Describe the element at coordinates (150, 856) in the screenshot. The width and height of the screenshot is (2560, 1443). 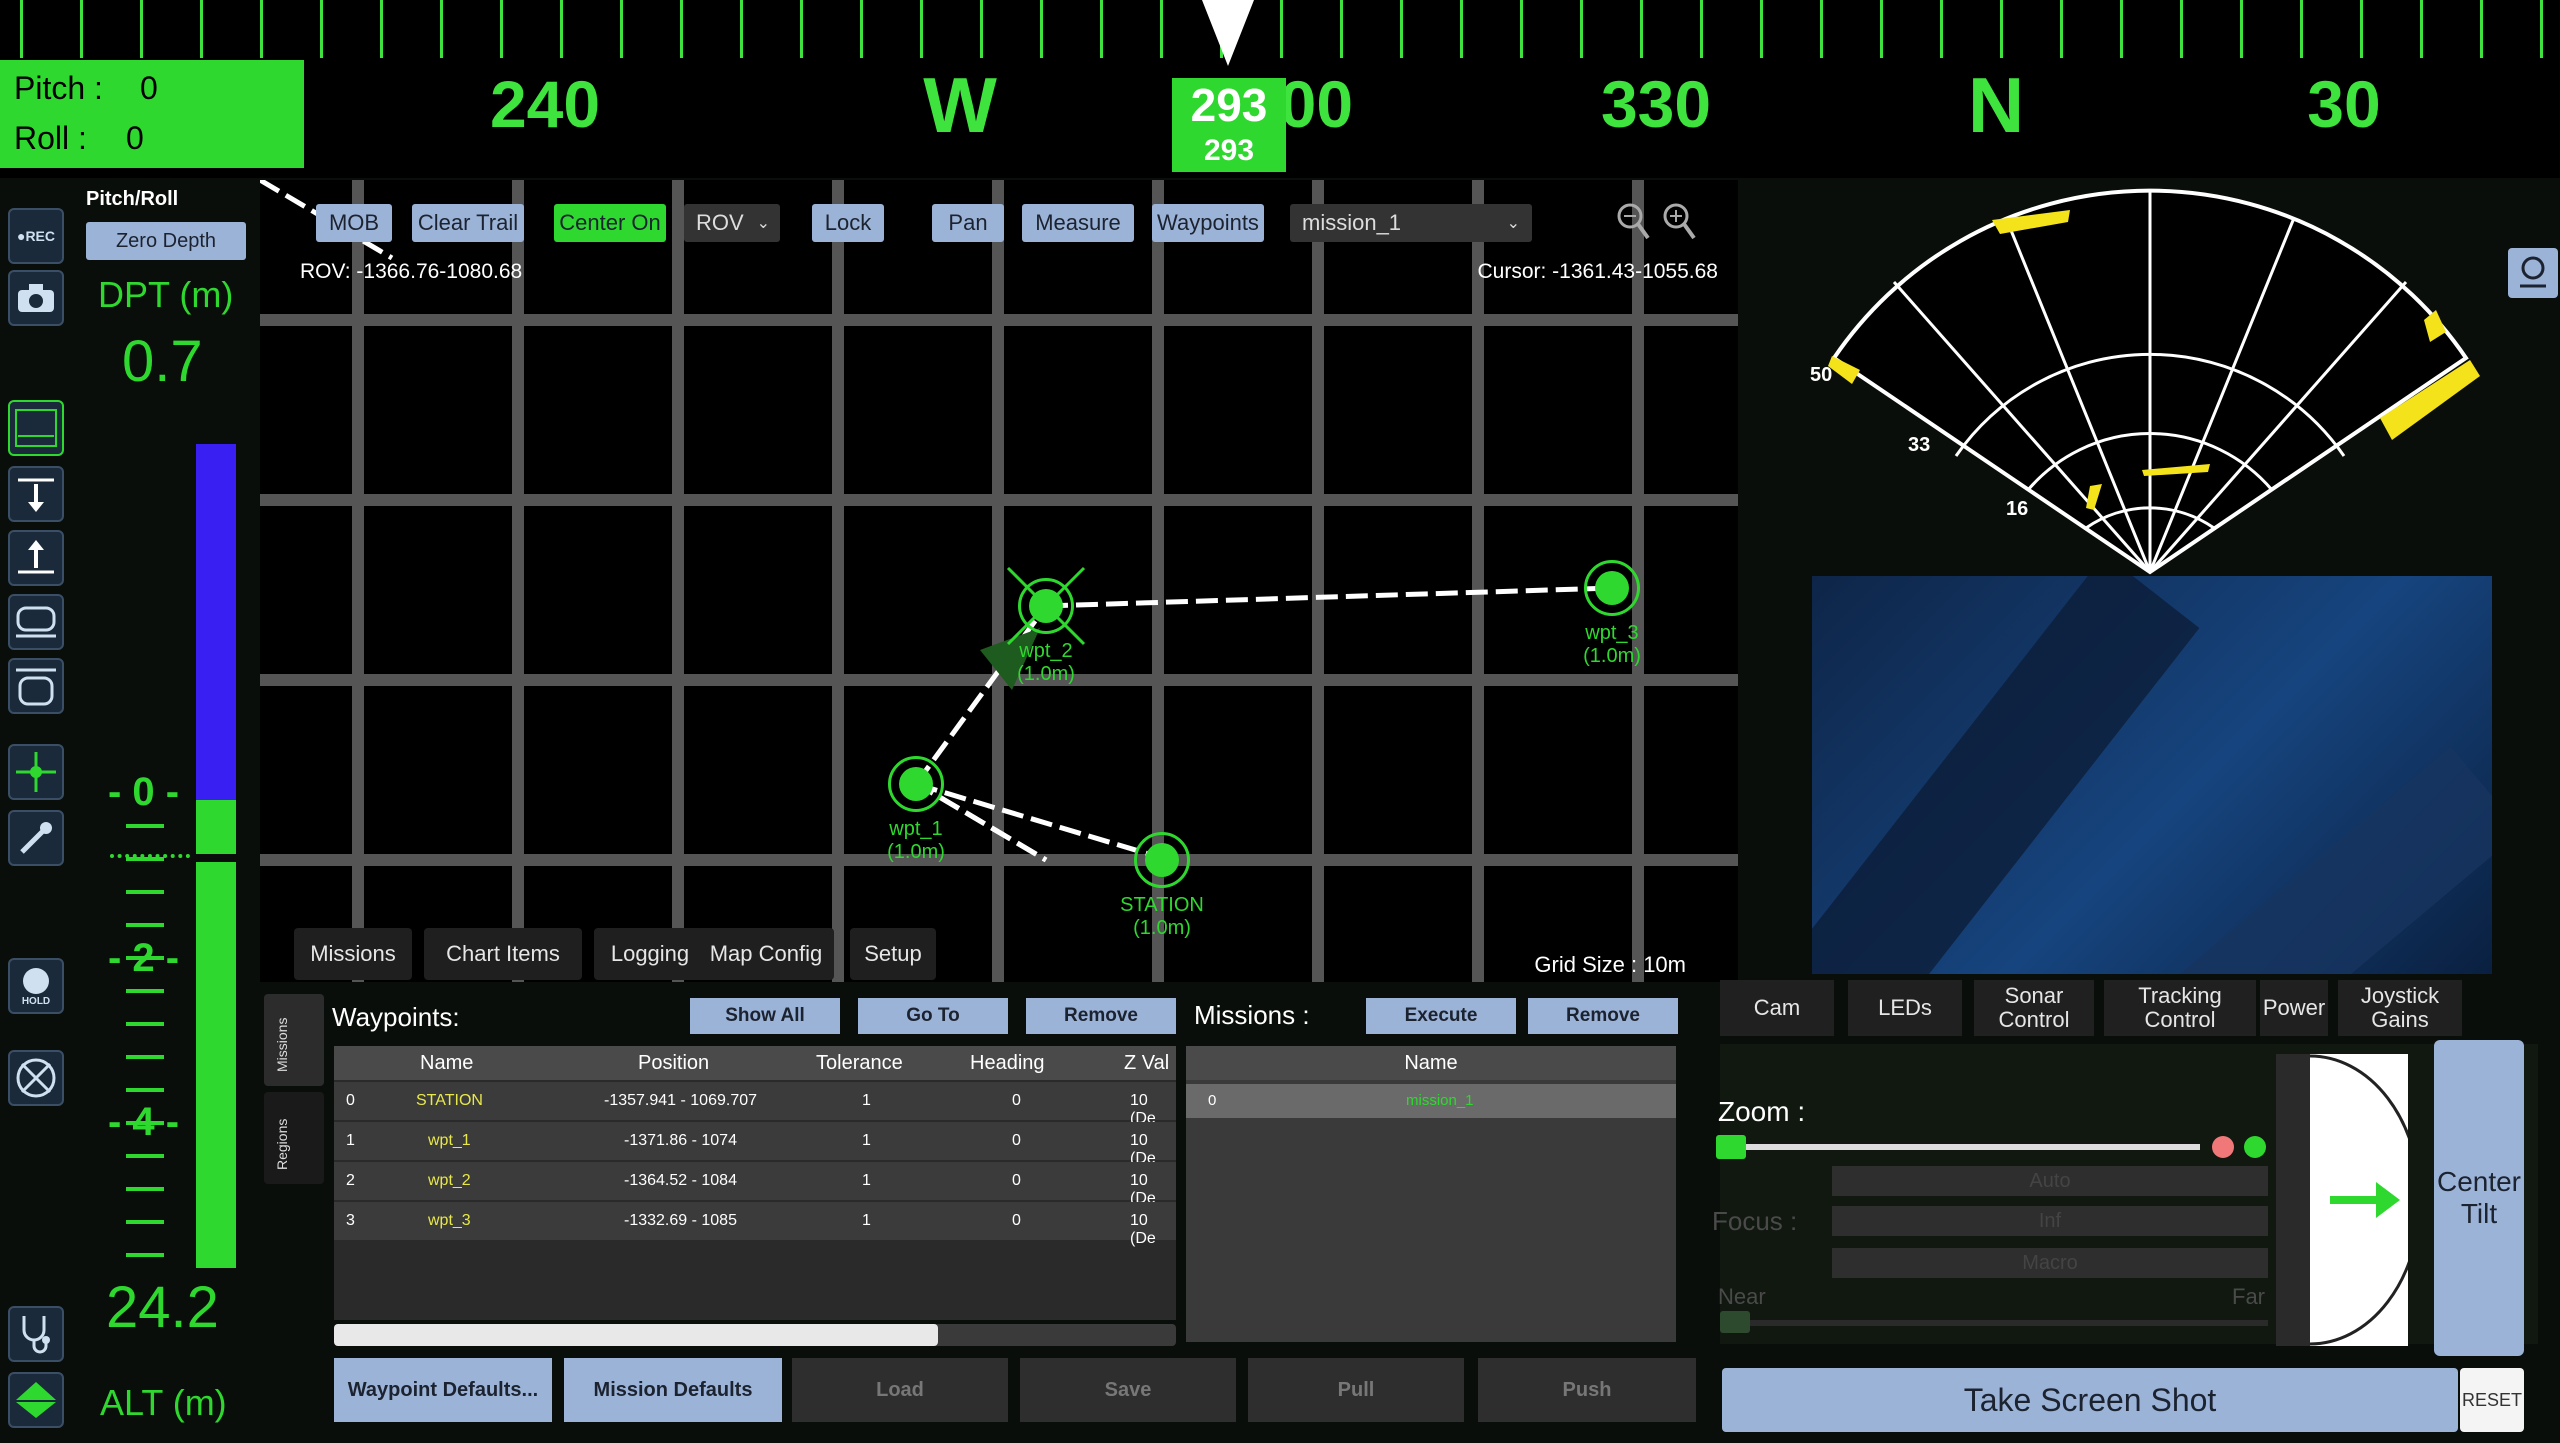
I see `current-depth-marker` at that location.